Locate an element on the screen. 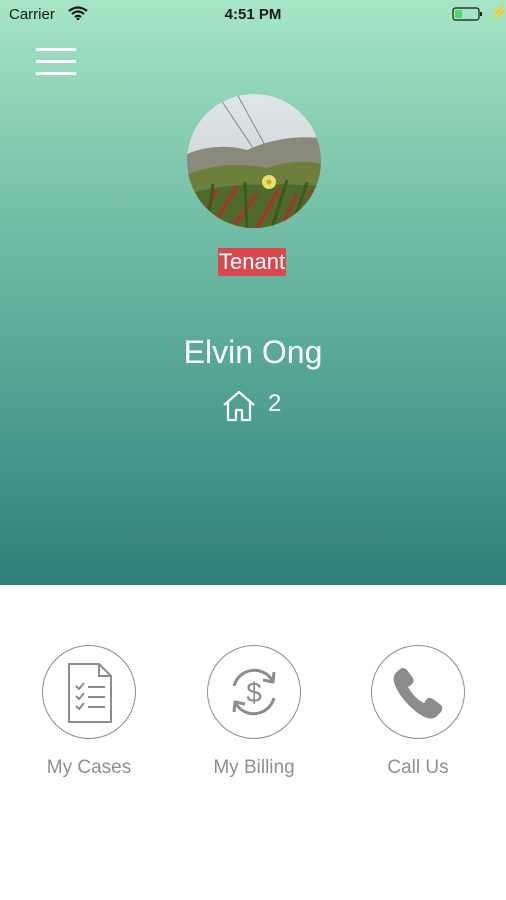 This screenshot has width=506, height=900. call-us-icon-circle is located at coordinates (418, 692).